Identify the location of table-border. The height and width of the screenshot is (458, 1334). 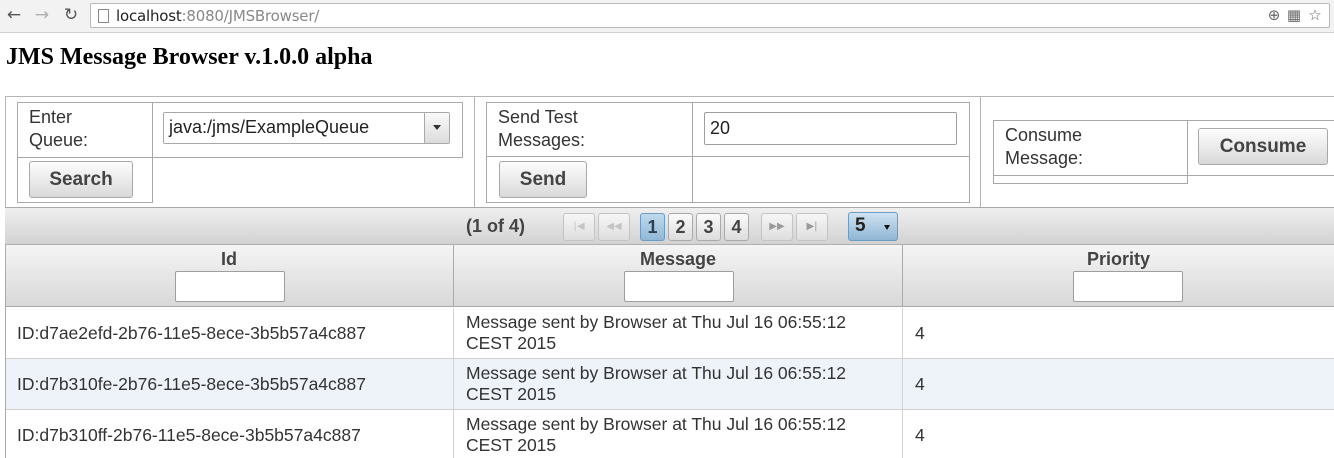
(5, 351).